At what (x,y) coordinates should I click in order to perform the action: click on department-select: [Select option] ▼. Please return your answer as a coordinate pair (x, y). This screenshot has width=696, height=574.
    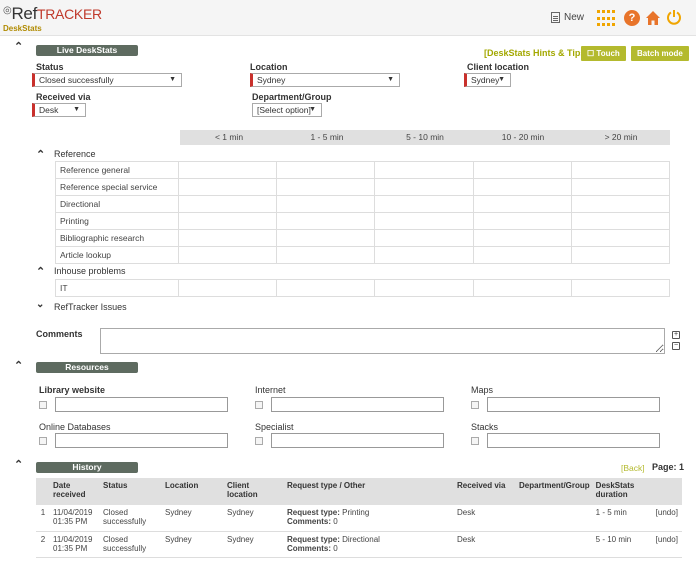
    Looking at the image, I should click on (287, 110).